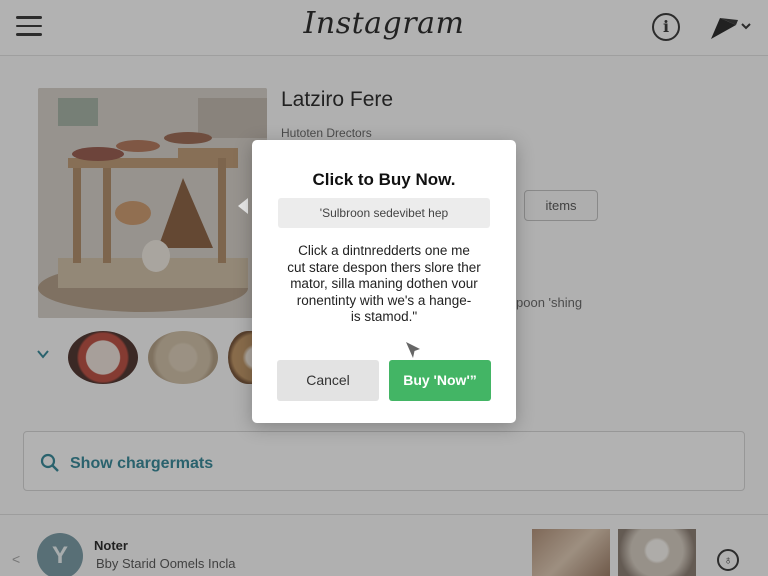  I want to click on dialog-title: Click to Buy Now., so click(384, 179).